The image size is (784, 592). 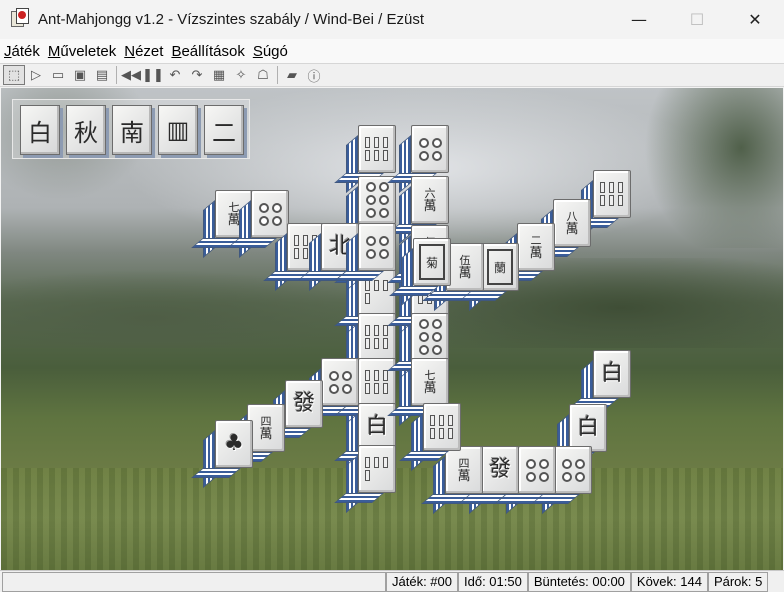 I want to click on status-game: Játék: #00, so click(x=422, y=582).